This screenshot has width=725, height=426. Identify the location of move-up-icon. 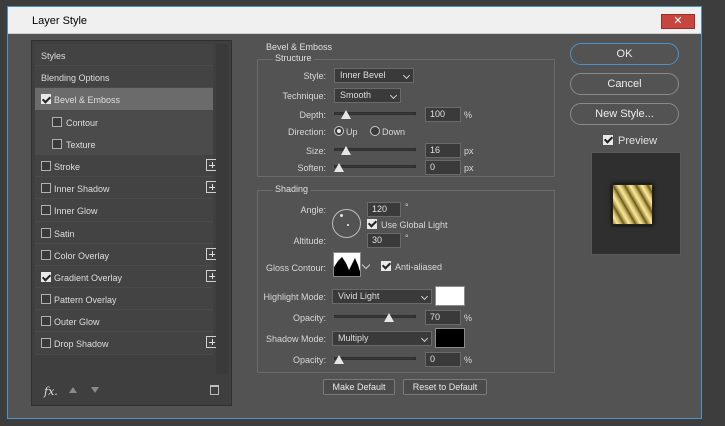
(73, 390).